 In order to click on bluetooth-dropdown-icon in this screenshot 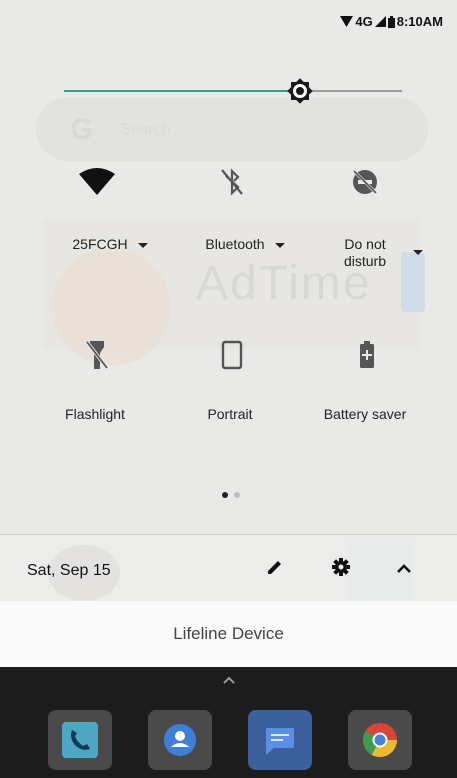, I will do `click(279, 245)`.